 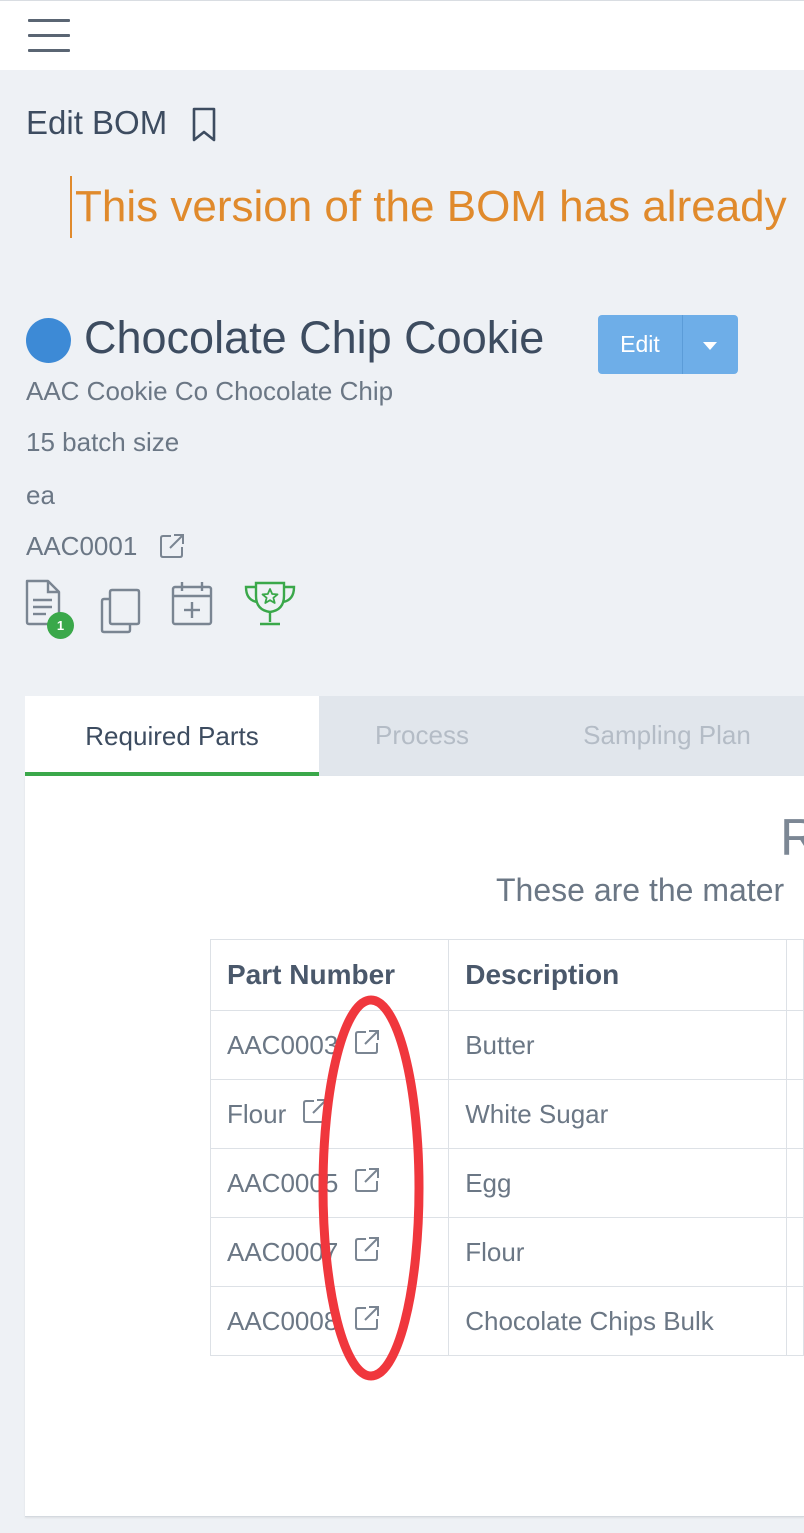 What do you see at coordinates (282, 1045) in the screenshot?
I see `part-number-link: AAC0003` at bounding box center [282, 1045].